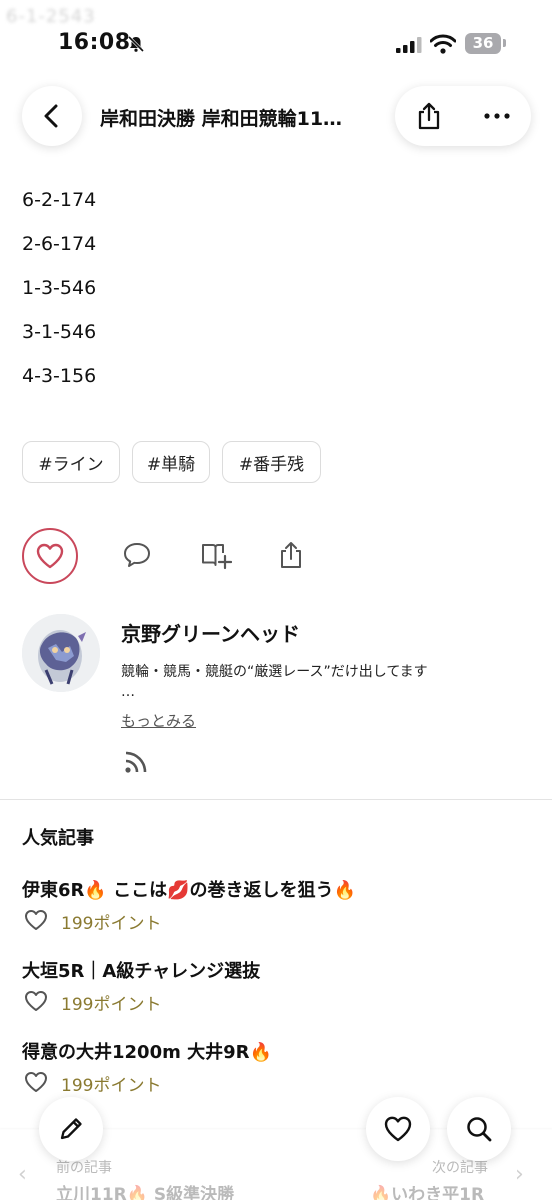 The width and height of the screenshot is (552, 1200). Describe the element at coordinates (271, 462) in the screenshot. I see `hashtag-bante: #番手残` at that location.